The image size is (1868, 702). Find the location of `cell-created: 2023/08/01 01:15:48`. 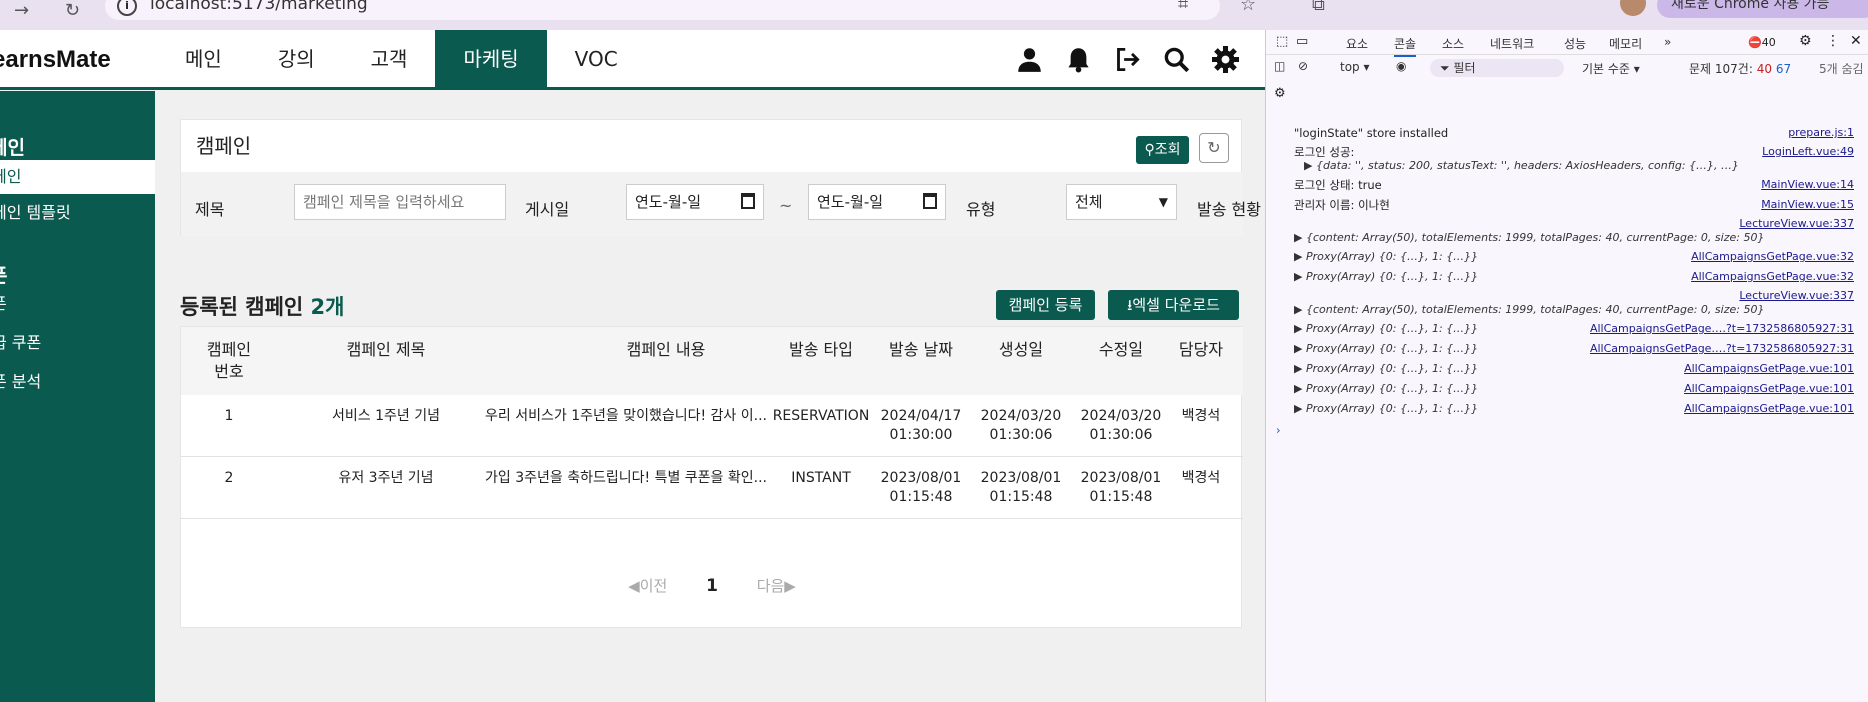

cell-created: 2023/08/01 01:15:48 is located at coordinates (1021, 488).